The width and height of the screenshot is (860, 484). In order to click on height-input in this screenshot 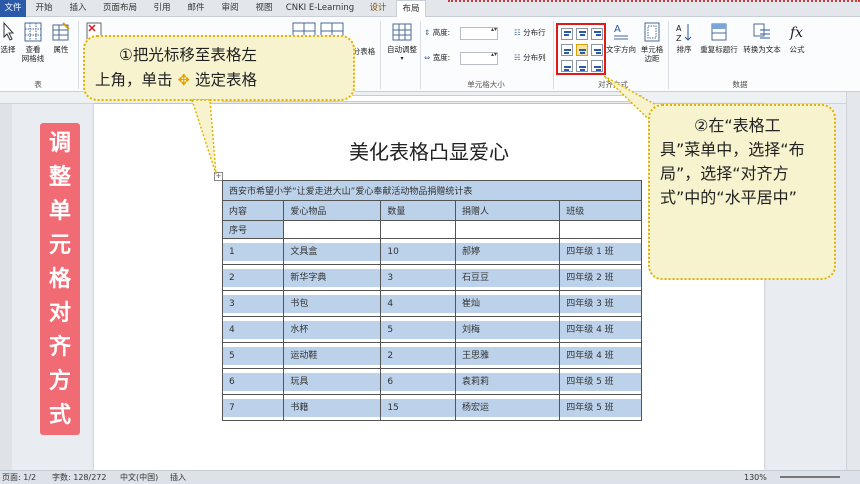, I will do `click(479, 33)`.